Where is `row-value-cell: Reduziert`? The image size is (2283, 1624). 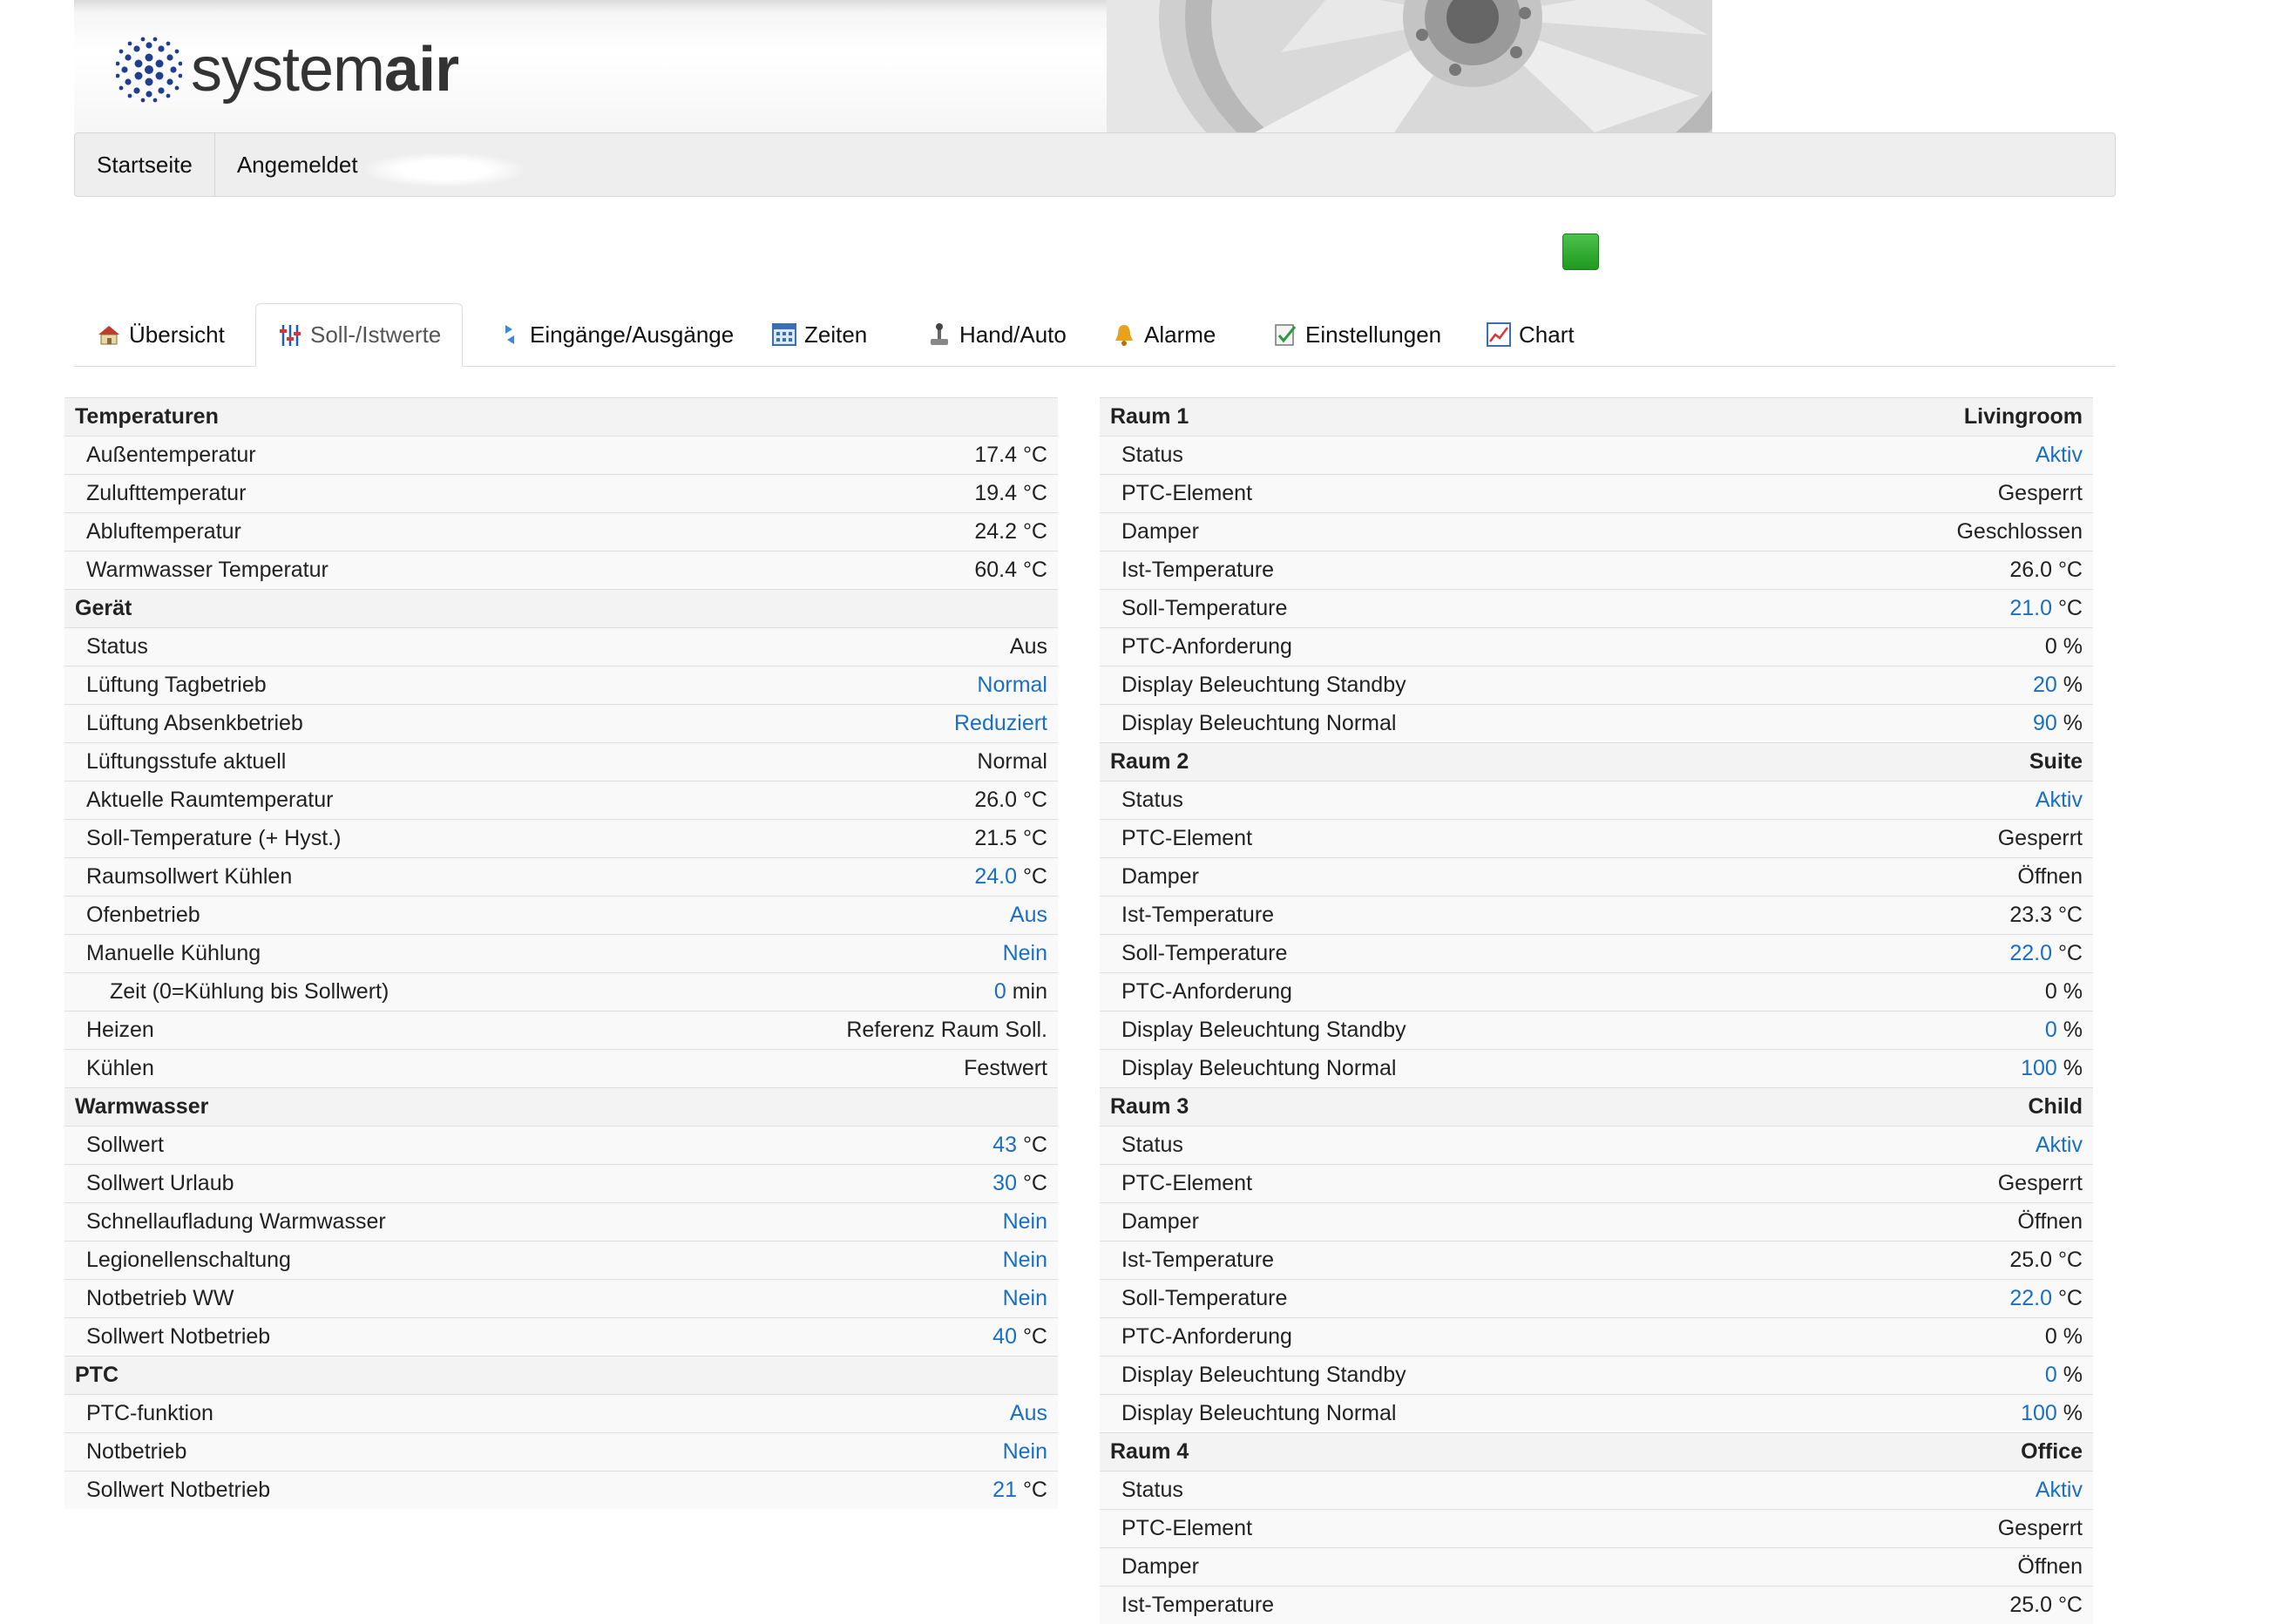 row-value-cell: Reduziert is located at coordinates (1000, 723).